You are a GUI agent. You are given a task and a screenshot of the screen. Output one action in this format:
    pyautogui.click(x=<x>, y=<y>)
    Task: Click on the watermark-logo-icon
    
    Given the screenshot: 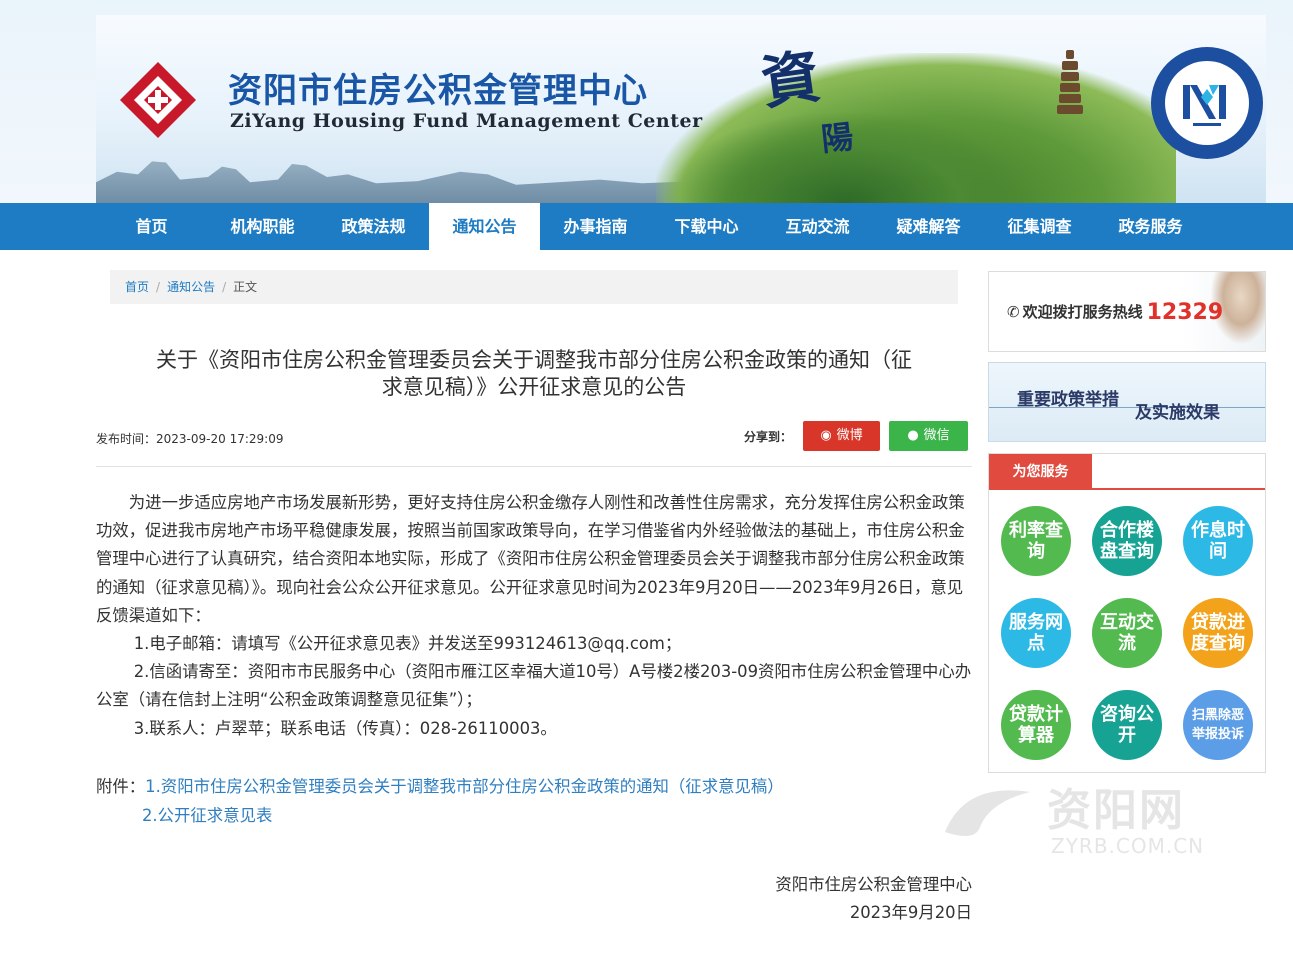 What is the action you would take?
    pyautogui.click(x=987, y=813)
    